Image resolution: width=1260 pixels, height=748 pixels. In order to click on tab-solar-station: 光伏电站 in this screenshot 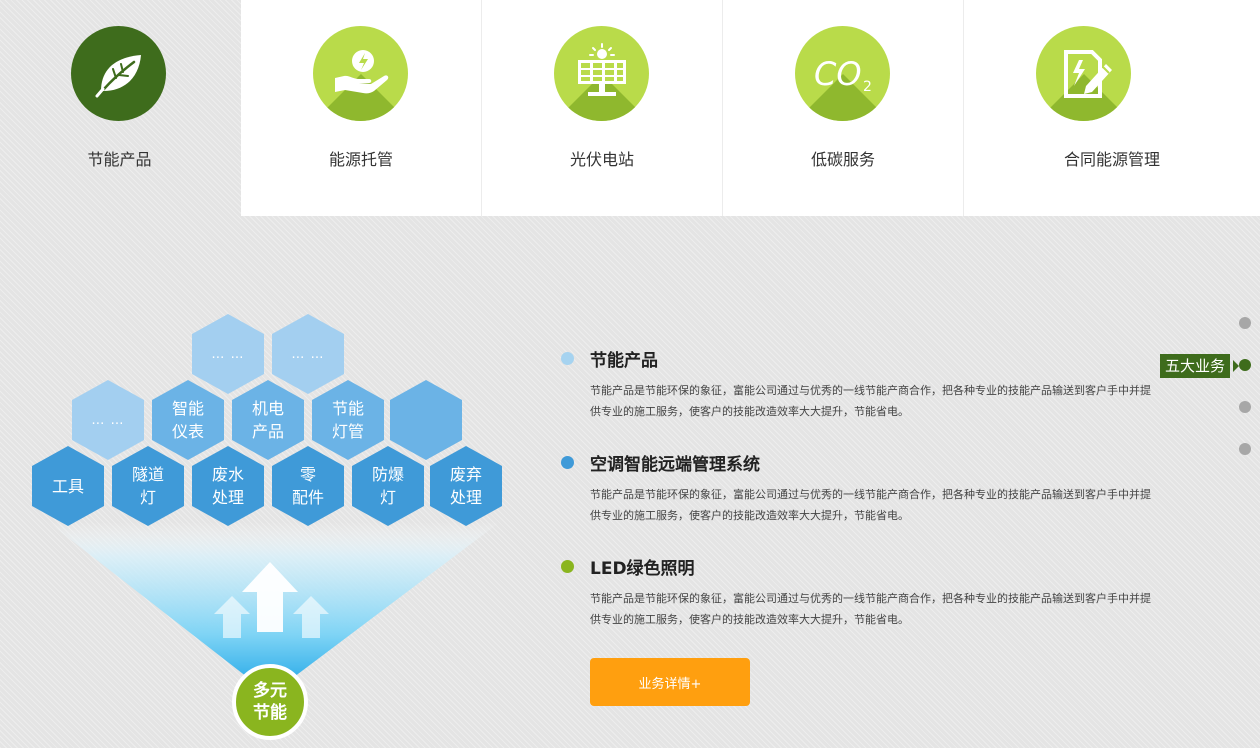, I will do `click(602, 108)`.